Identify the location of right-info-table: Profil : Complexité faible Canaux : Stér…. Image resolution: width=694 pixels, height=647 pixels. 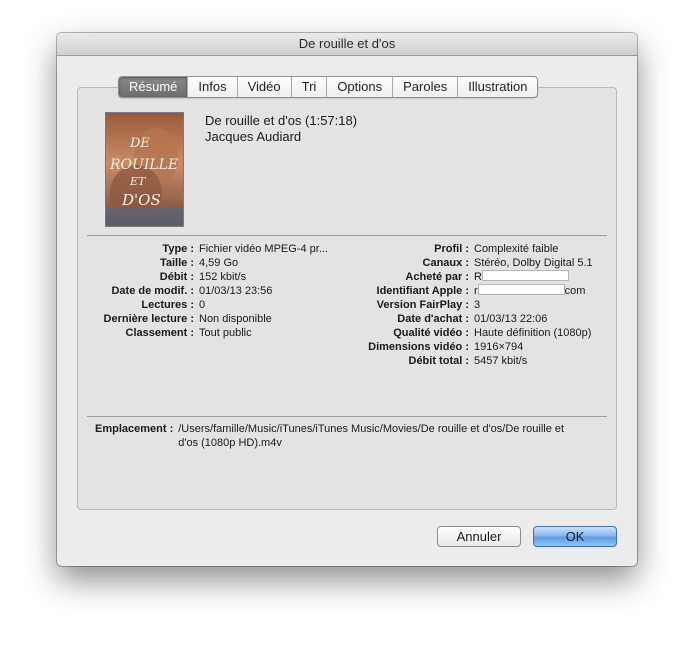
(471, 305).